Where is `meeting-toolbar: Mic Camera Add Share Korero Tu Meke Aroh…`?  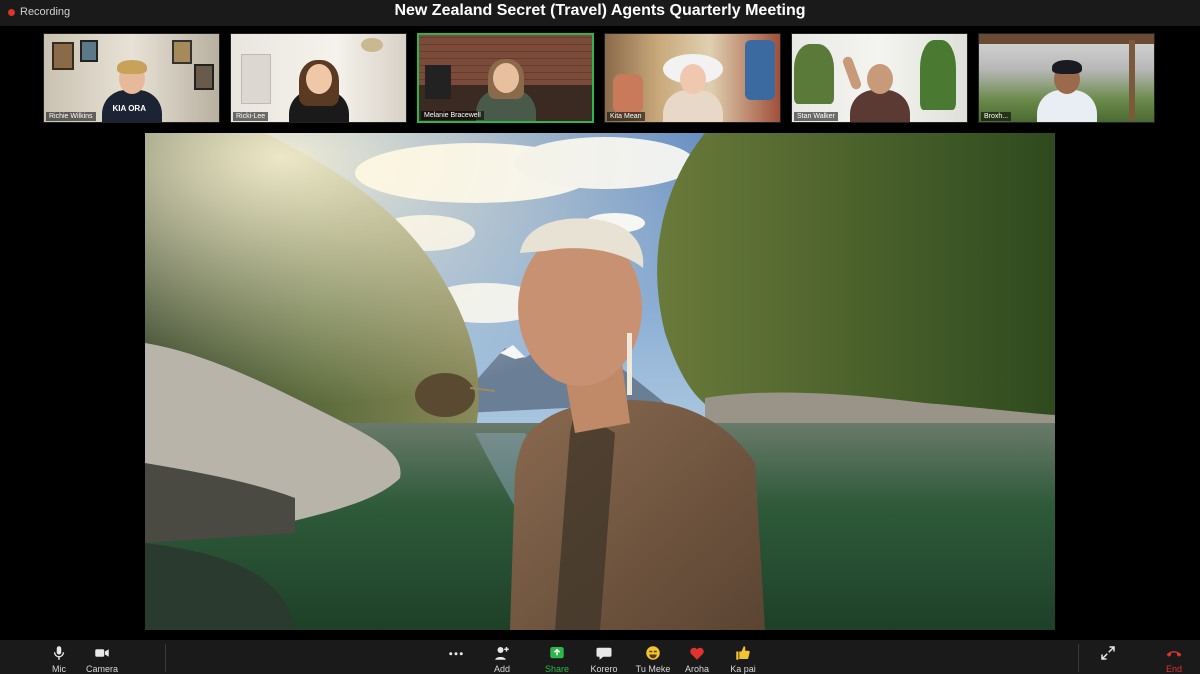 meeting-toolbar: Mic Camera Add Share Korero Tu Meke Aroh… is located at coordinates (600, 657).